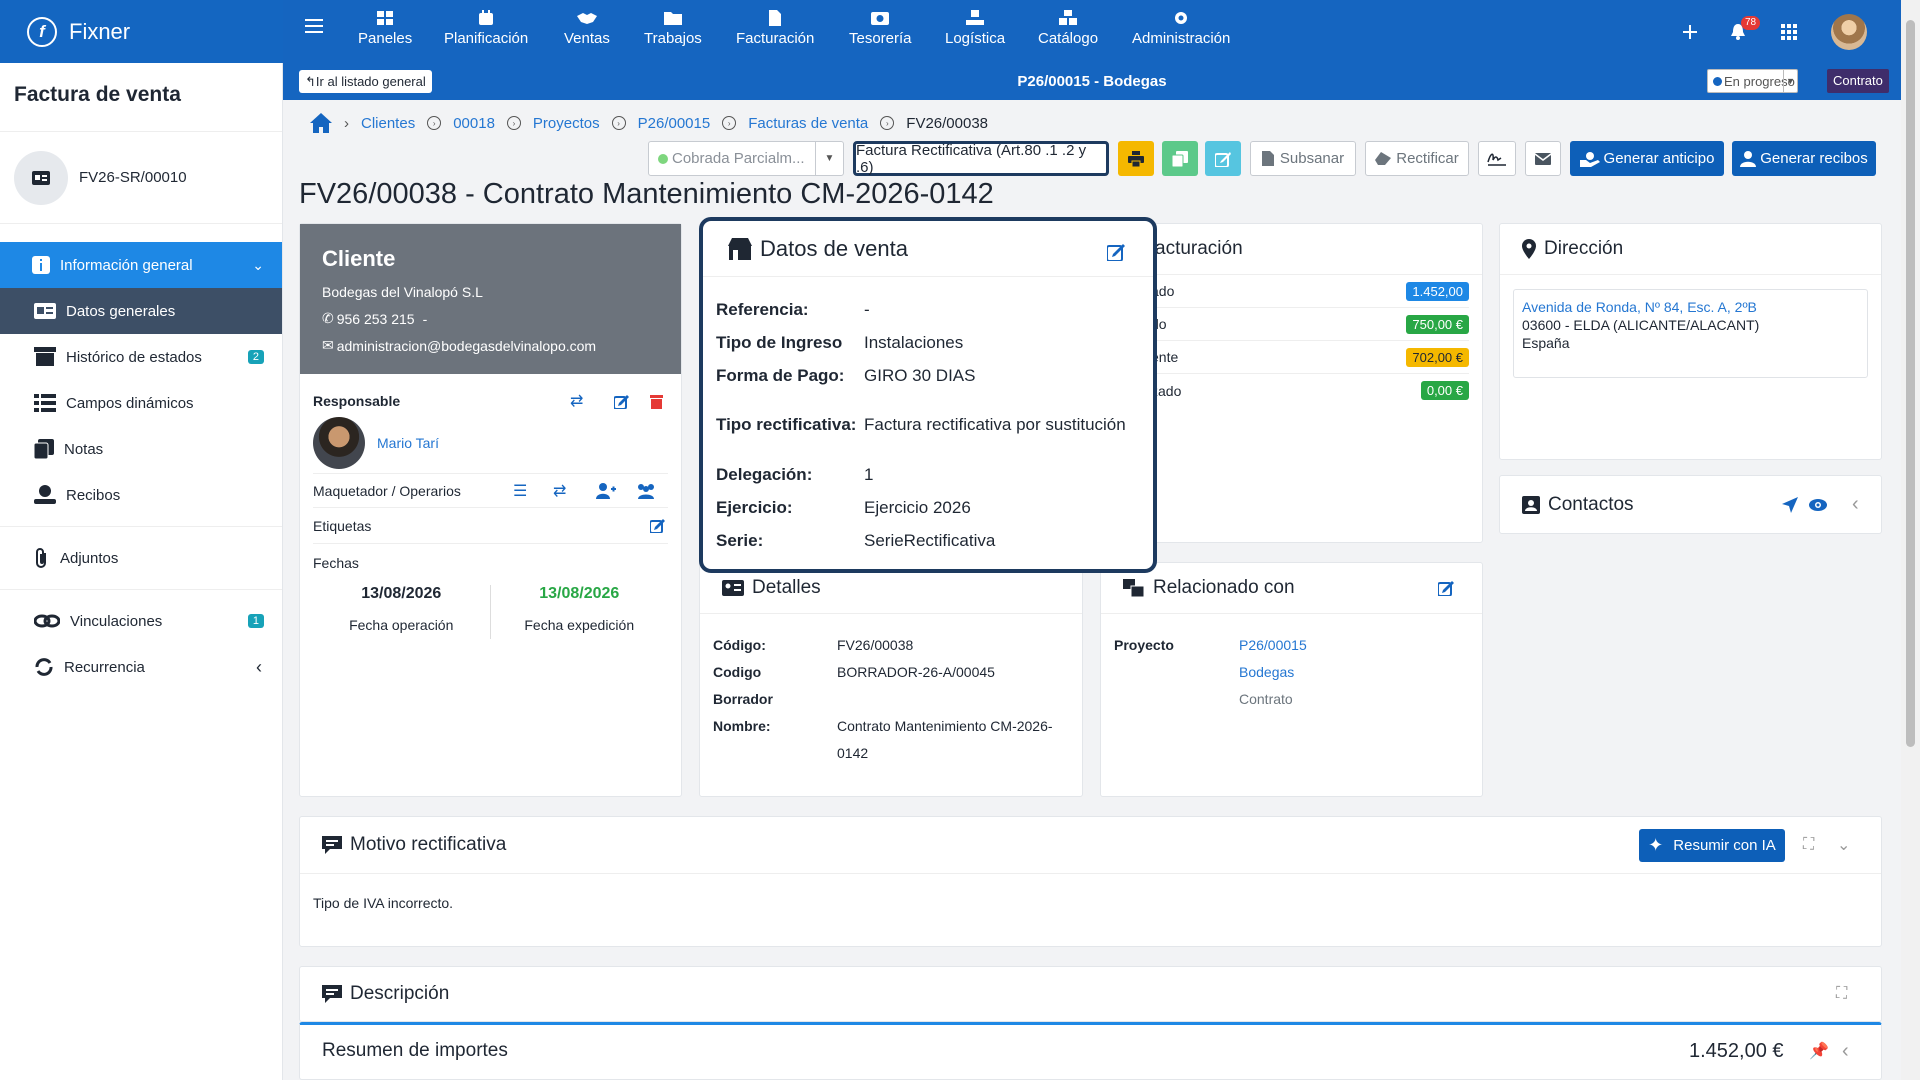  What do you see at coordinates (914, 342) in the screenshot?
I see `datos-venta-value: Instalaciones` at bounding box center [914, 342].